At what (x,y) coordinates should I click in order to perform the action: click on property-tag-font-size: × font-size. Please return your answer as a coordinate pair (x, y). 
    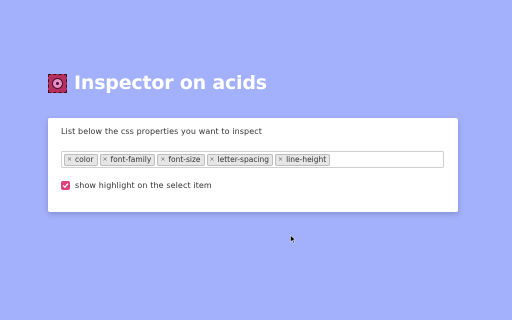
    Looking at the image, I should click on (181, 159).